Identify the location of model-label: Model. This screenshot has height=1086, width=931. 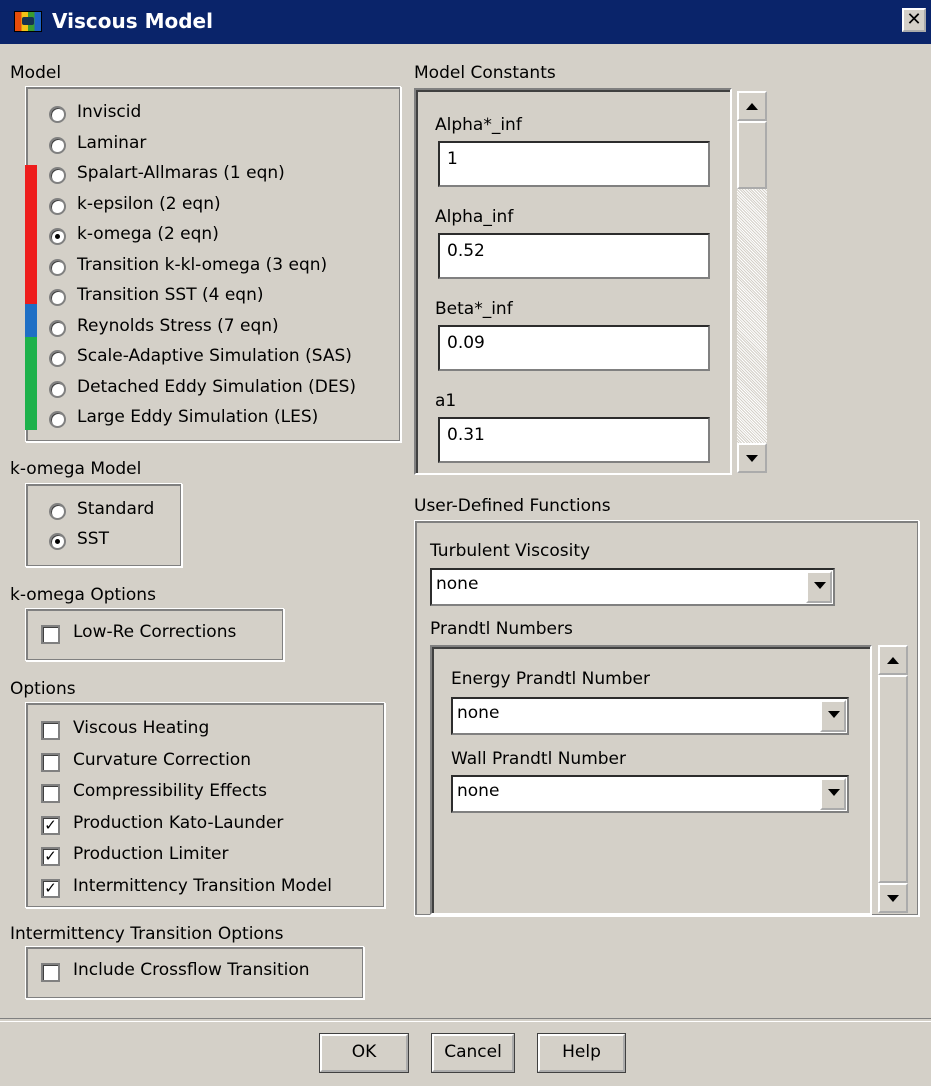
(36, 73).